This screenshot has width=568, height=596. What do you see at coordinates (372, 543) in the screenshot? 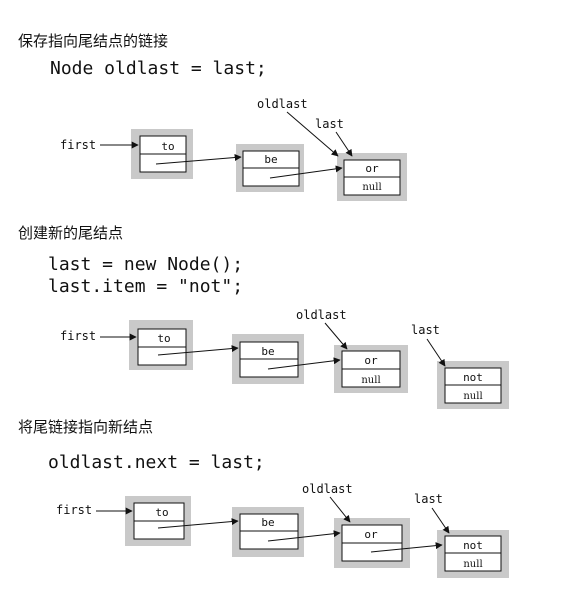
I see `node-or: or` at bounding box center [372, 543].